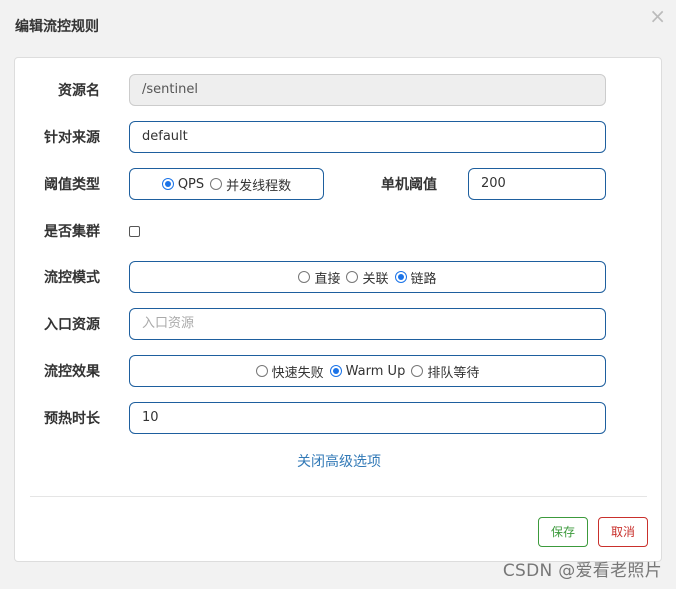  I want to click on count-input: 200, so click(537, 184).